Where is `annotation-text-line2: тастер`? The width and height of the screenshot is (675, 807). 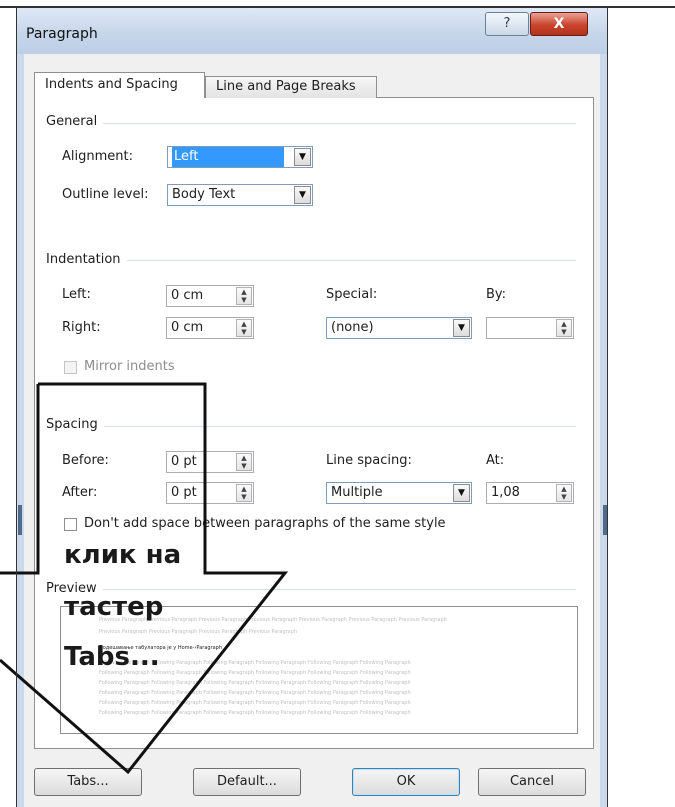
annotation-text-line2: тастер is located at coordinates (114, 607).